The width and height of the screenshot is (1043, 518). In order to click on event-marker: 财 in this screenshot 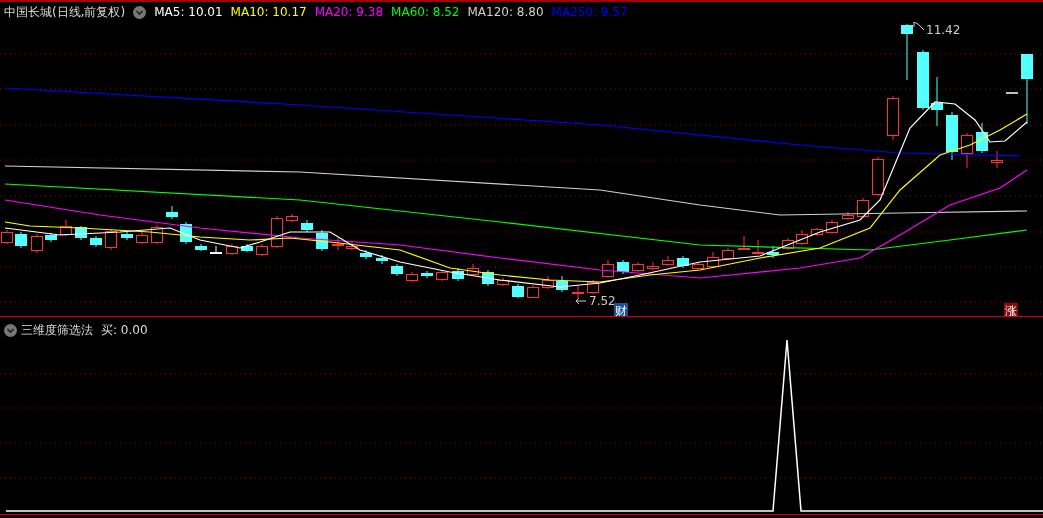, I will do `click(621, 309)`.